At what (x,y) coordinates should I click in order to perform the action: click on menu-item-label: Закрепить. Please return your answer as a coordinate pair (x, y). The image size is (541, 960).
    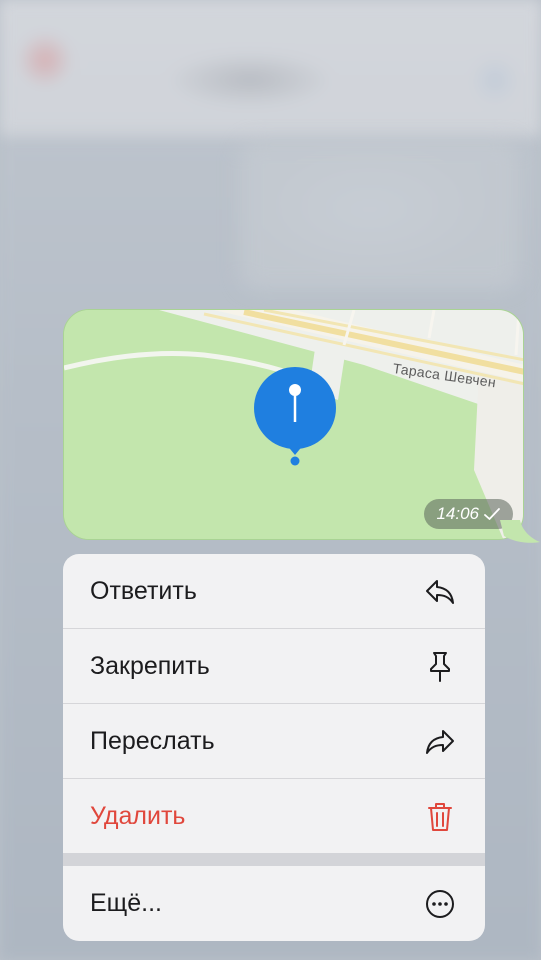
    Looking at the image, I should click on (150, 666).